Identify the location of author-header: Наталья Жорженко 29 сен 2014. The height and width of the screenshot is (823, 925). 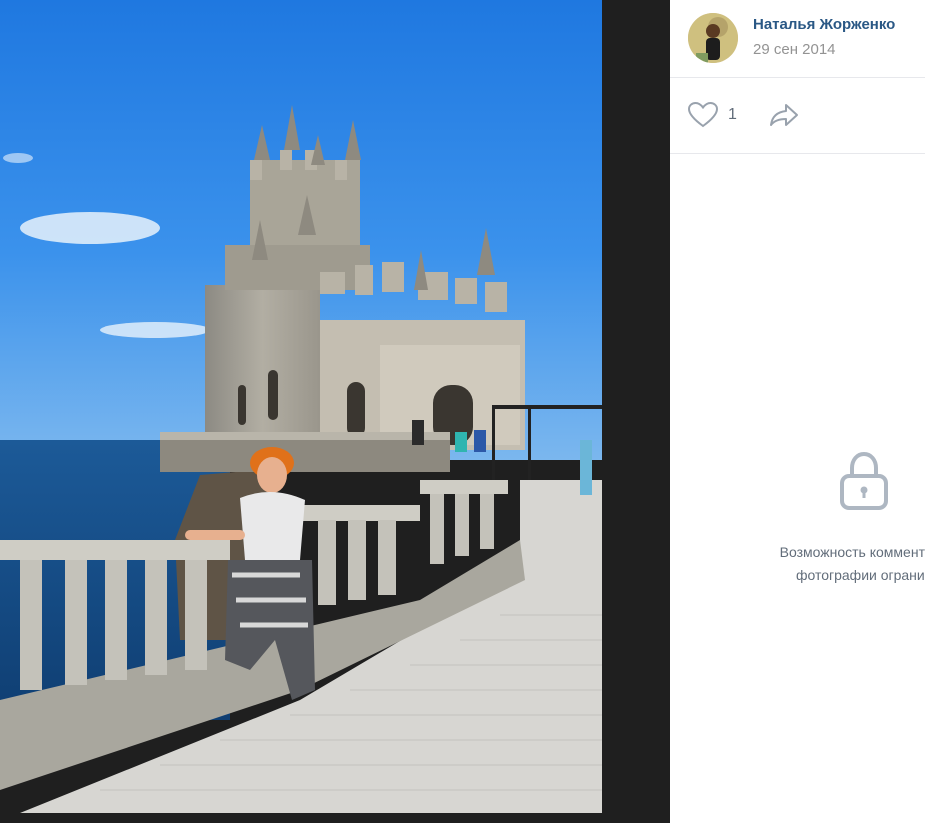
(797, 39).